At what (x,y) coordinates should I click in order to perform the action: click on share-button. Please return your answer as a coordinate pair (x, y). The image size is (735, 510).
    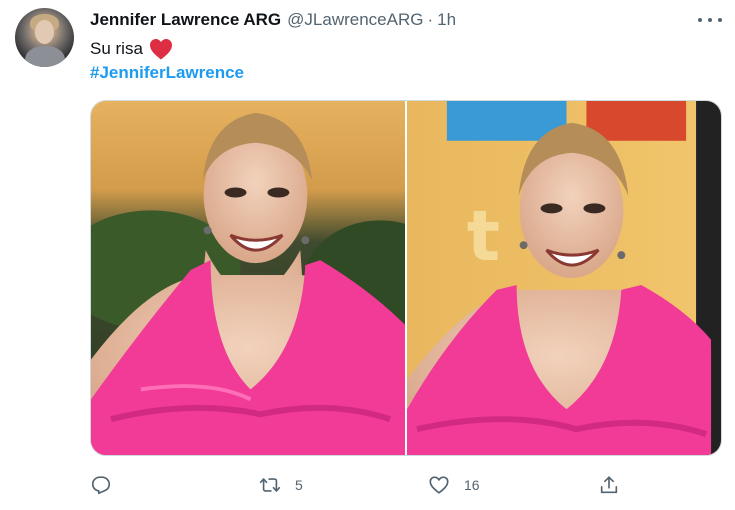
    Looking at the image, I should click on (609, 485).